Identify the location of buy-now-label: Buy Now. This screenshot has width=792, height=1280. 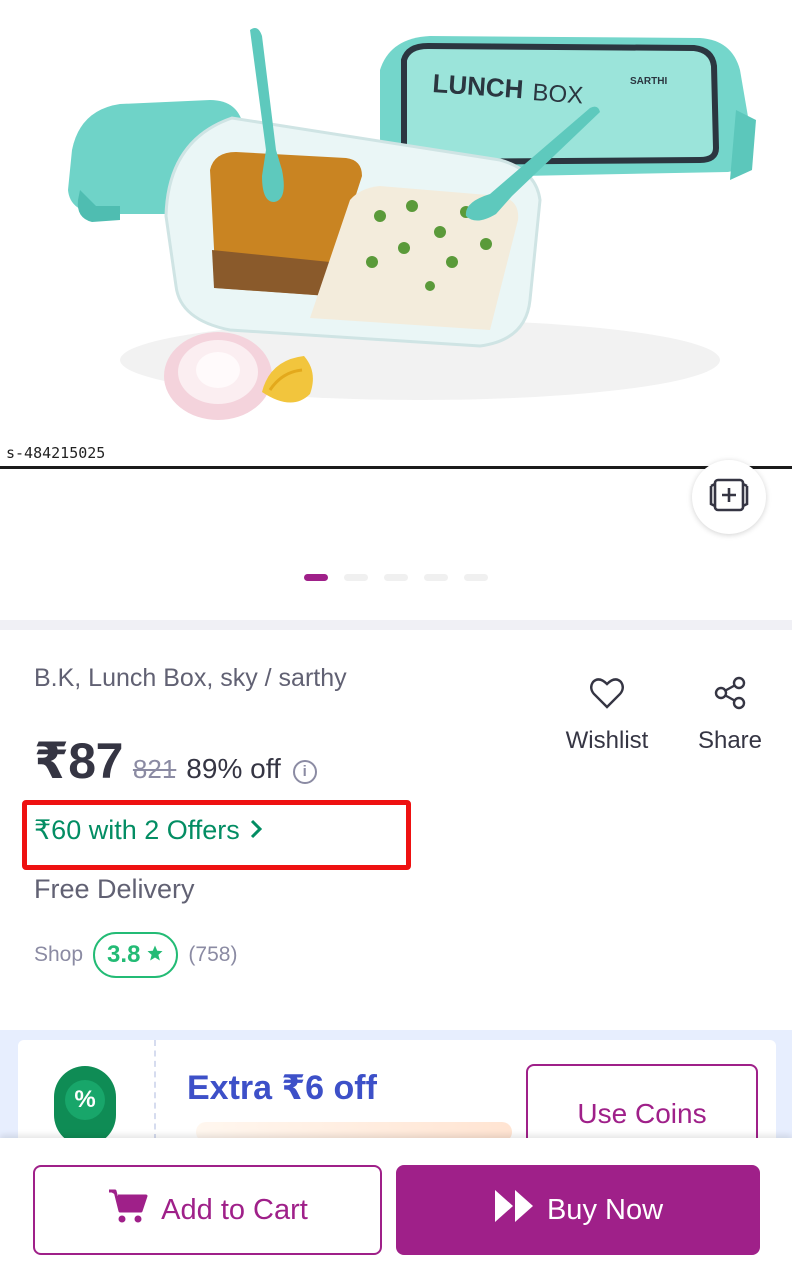
(605, 1209).